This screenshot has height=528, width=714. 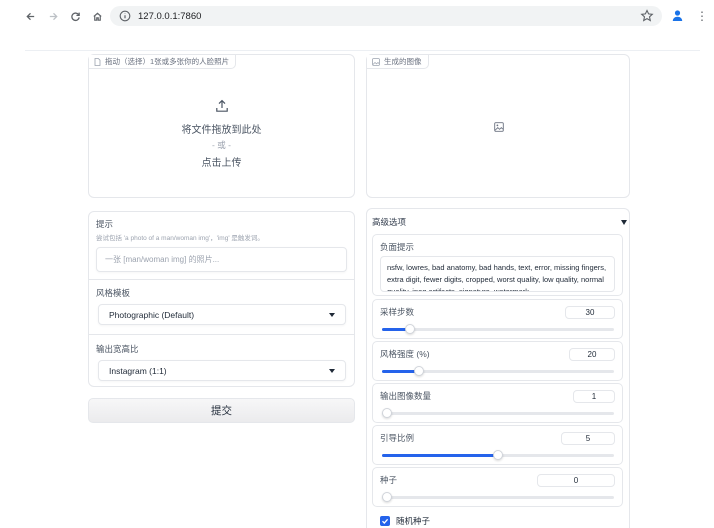 What do you see at coordinates (222, 370) in the screenshot?
I see `aspect-dropdown: Instagram (1:1)` at bounding box center [222, 370].